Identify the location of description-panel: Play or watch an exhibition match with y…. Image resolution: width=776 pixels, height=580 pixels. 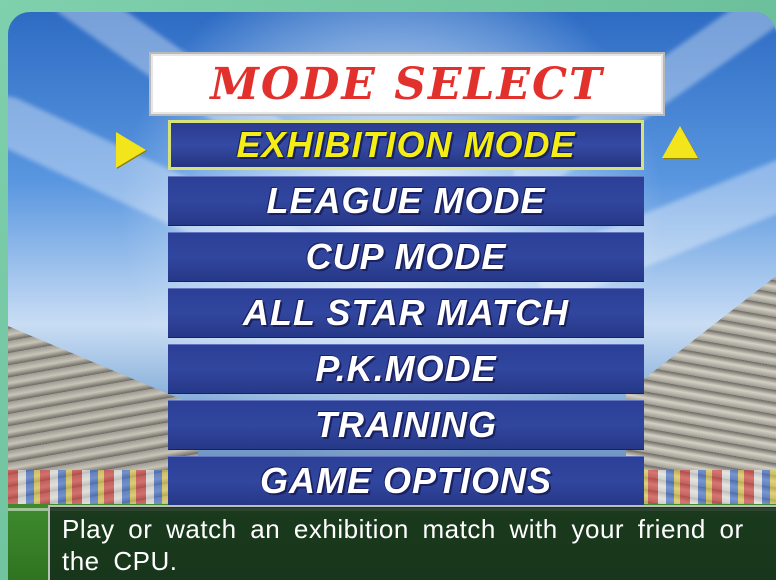
(412, 542).